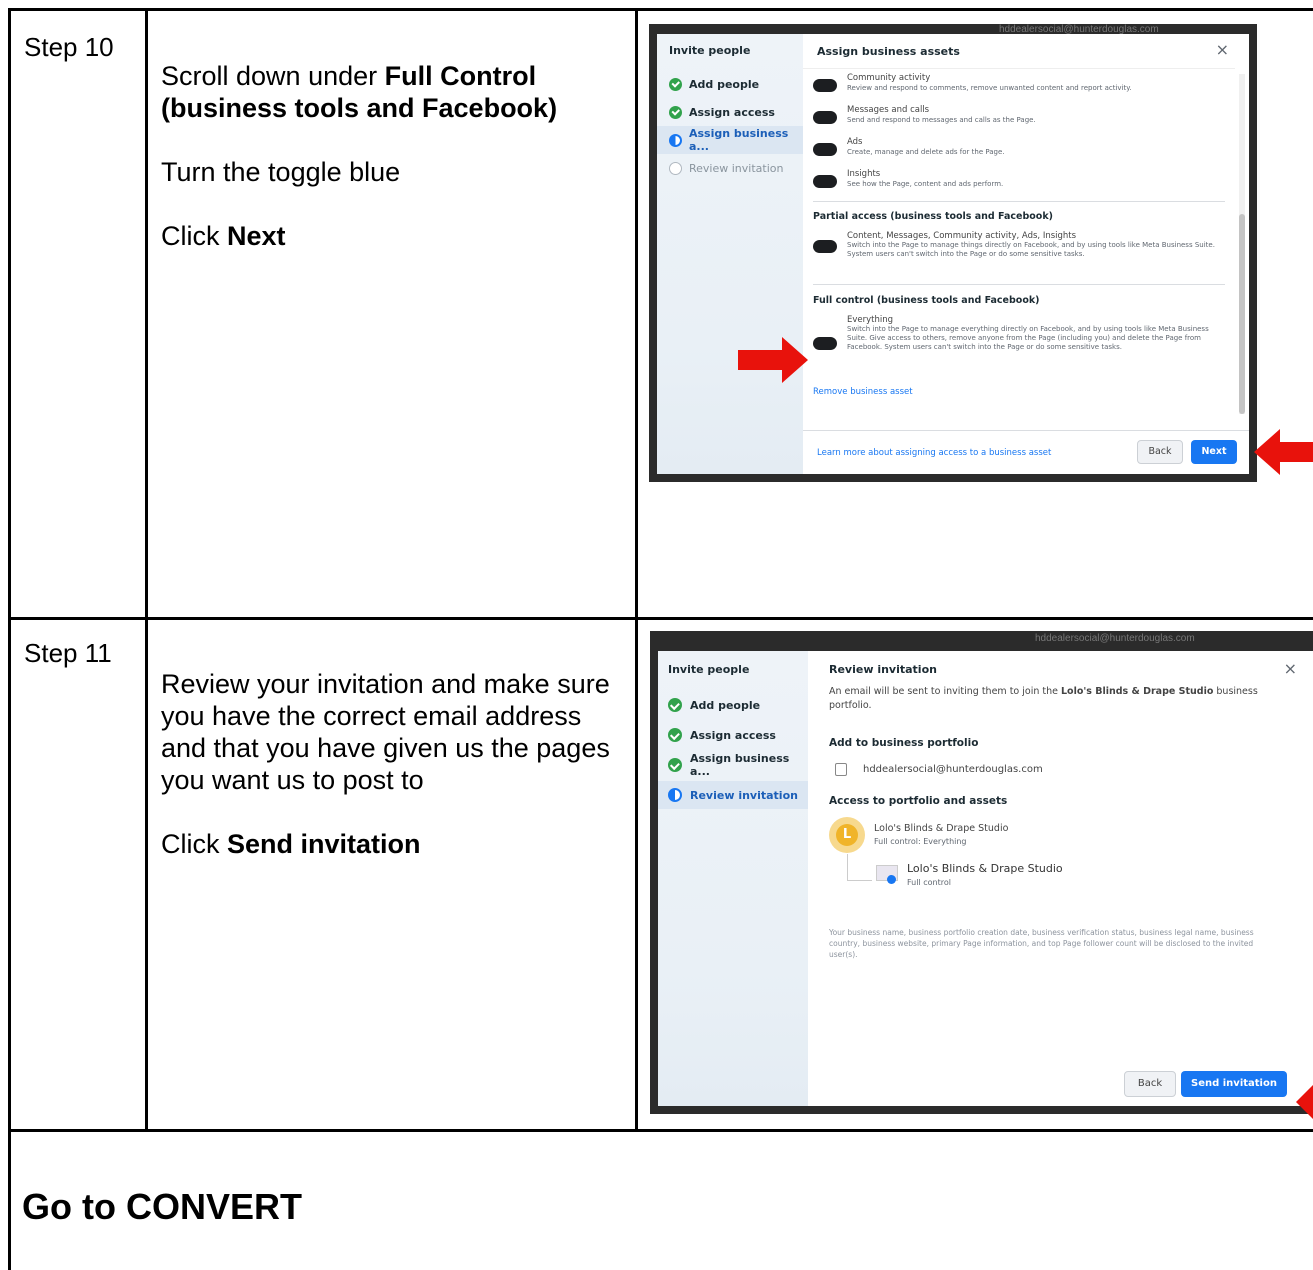 Image resolution: width=1313 pixels, height=1270 pixels. What do you see at coordinates (660, 618) in the screenshot?
I see `table-border-mid` at bounding box center [660, 618].